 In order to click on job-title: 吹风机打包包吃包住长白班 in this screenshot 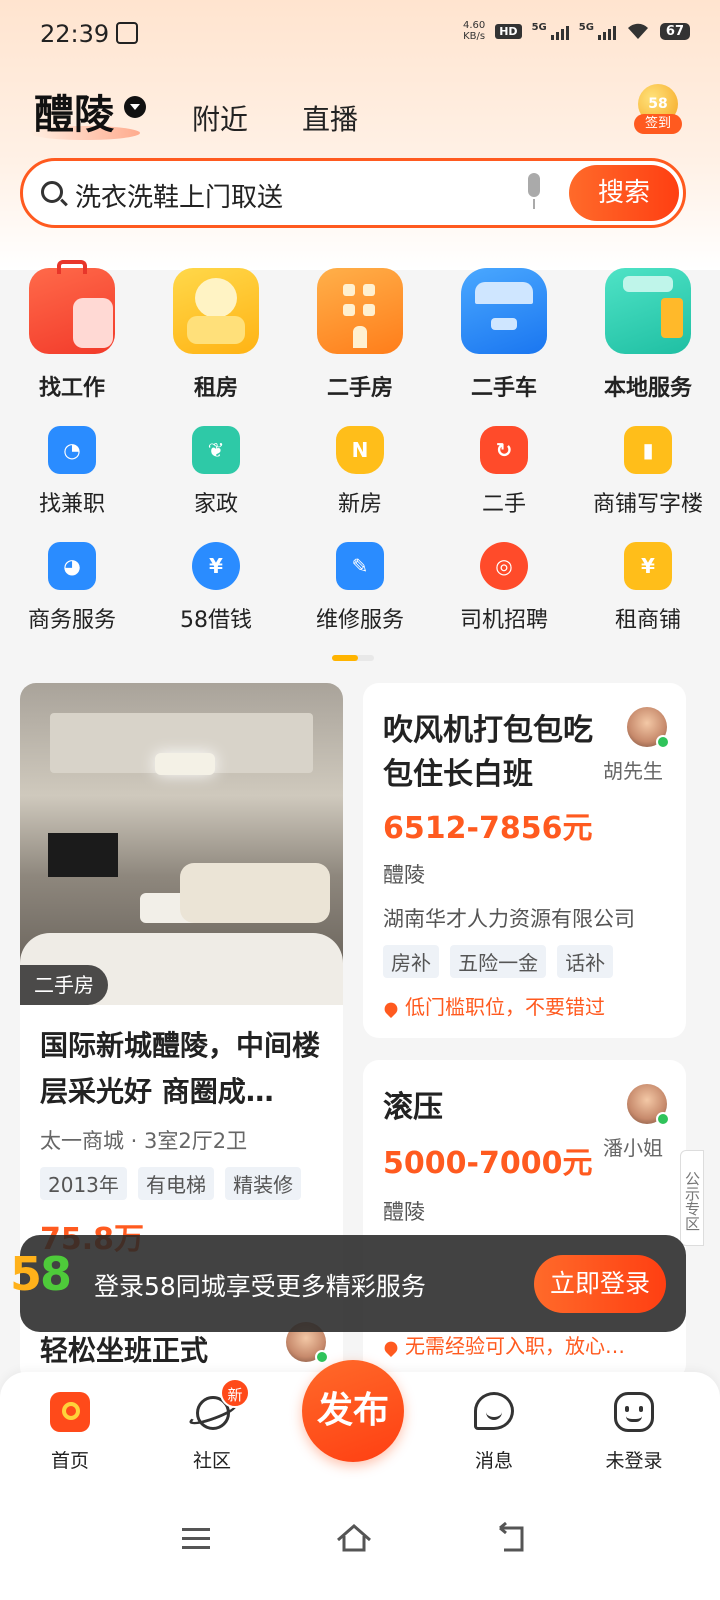, I will do `click(488, 752)`.